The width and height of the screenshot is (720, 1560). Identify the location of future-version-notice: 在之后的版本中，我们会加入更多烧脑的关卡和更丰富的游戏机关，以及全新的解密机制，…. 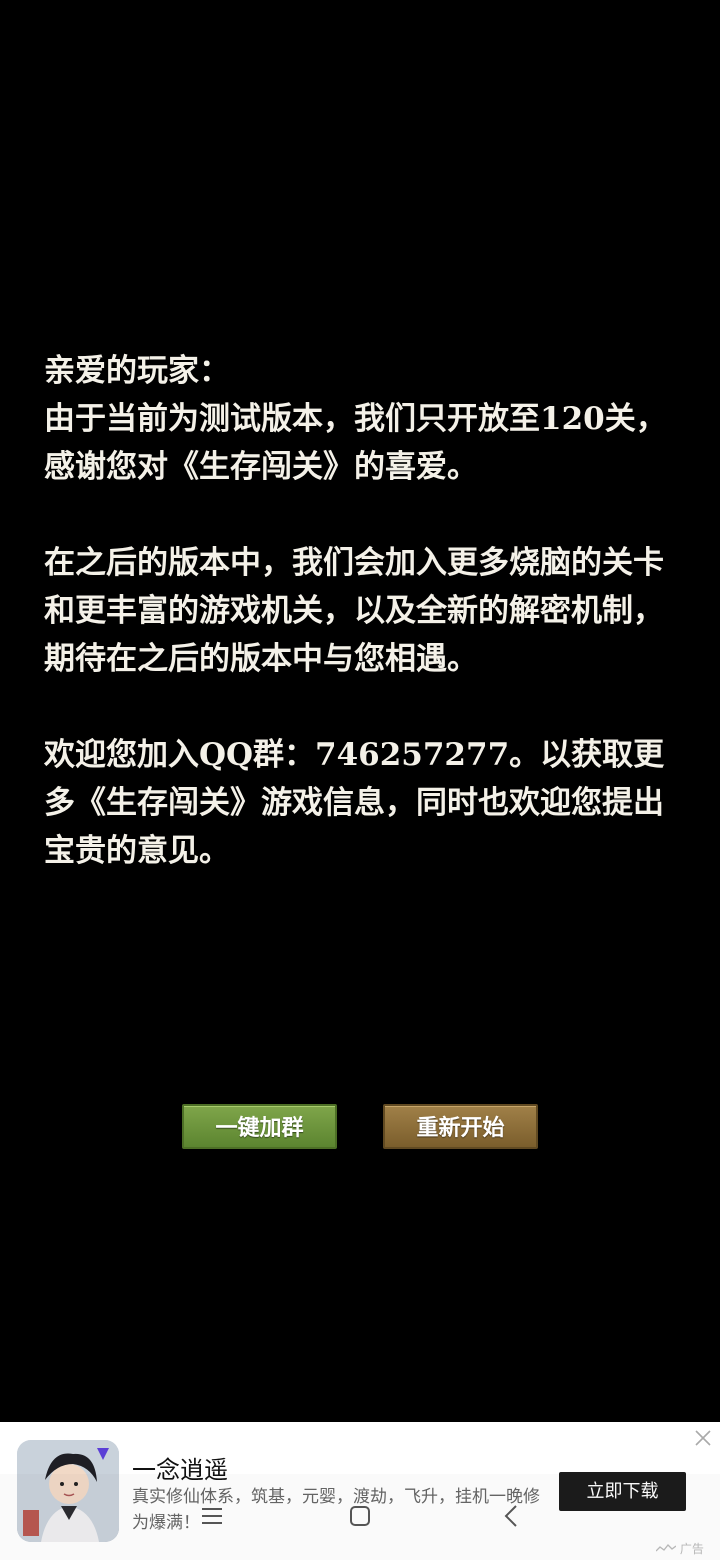
(354, 611).